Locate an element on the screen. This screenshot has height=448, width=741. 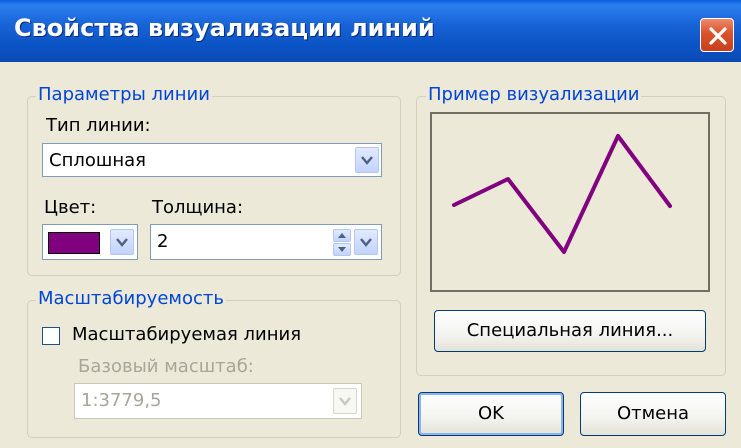
base-scale-dropdown-button is located at coordinates (345, 401).